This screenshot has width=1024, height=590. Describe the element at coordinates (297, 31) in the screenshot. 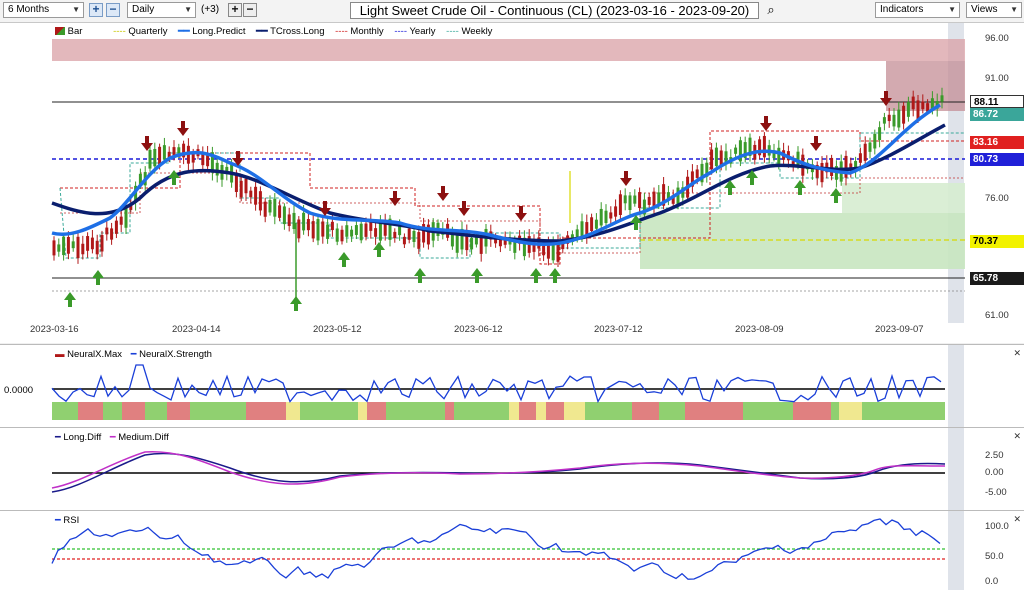

I see `legend-tcross: TCross.Long` at that location.